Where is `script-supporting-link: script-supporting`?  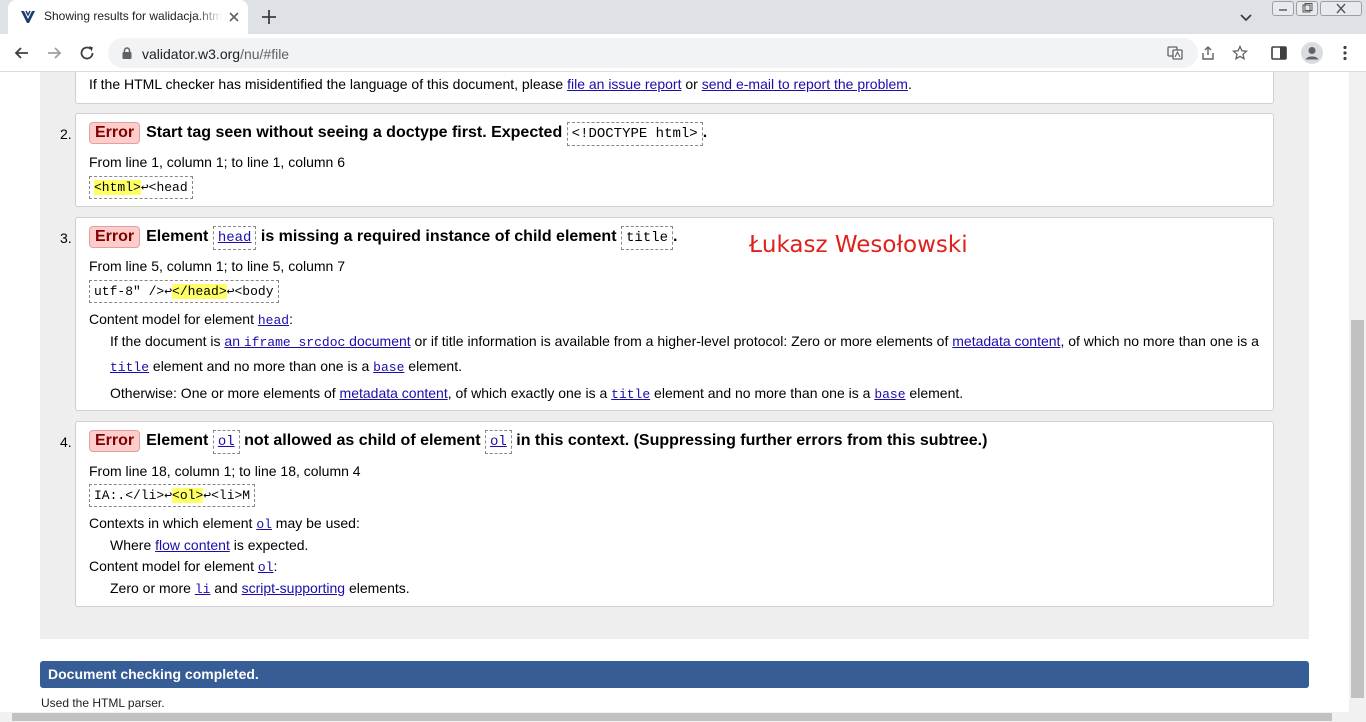 script-supporting-link: script-supporting is located at coordinates (294, 588).